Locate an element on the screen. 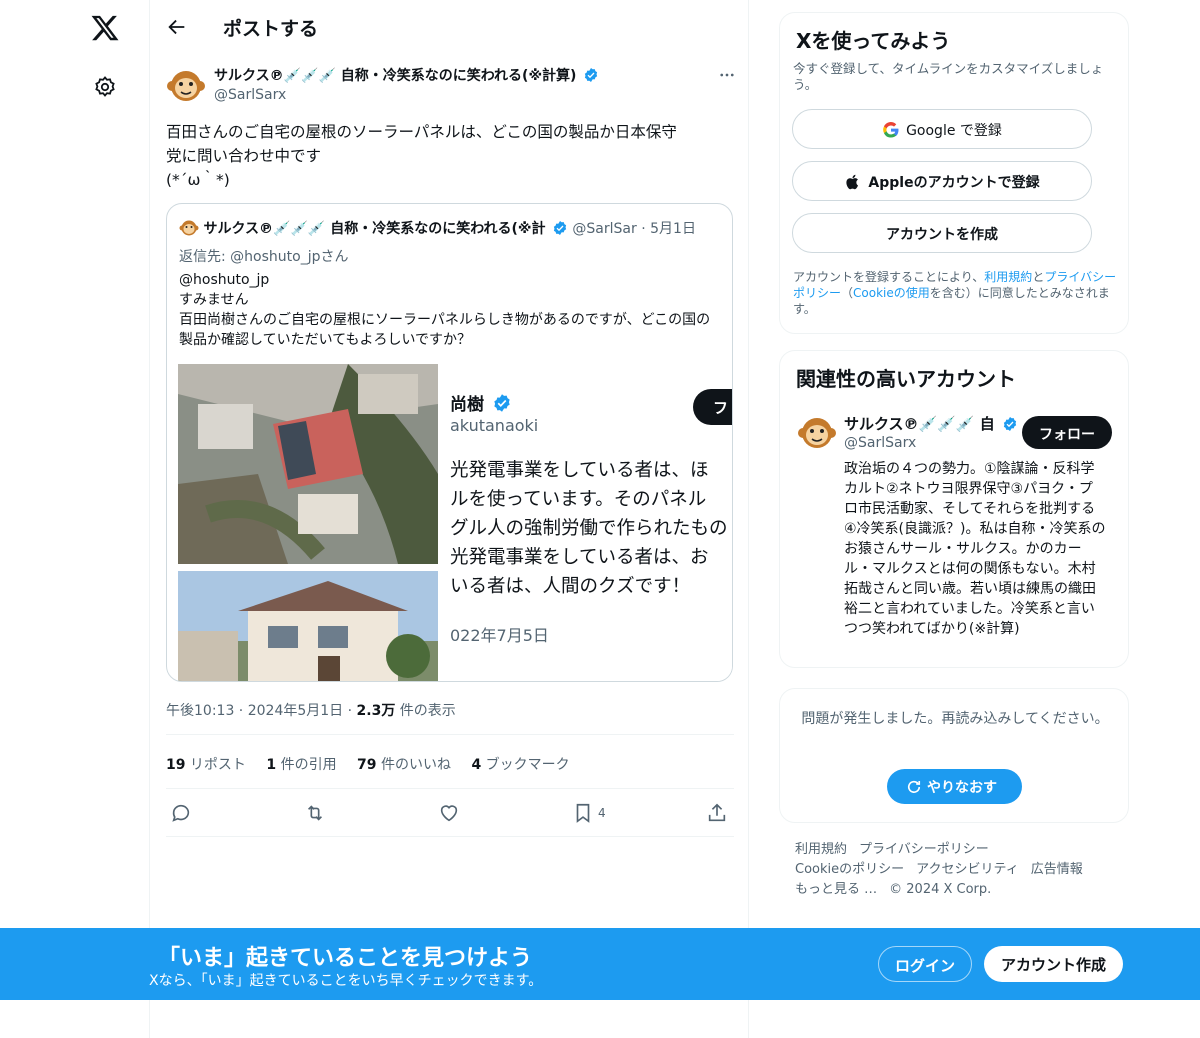  error-message: 問題が発生しました。再読み込みしてください。 is located at coordinates (955, 719).